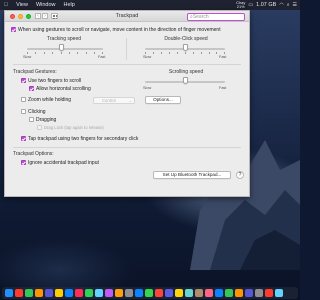 The height and width of the screenshot is (300, 320). I want to click on menu-window: Window, so click(46, 5).